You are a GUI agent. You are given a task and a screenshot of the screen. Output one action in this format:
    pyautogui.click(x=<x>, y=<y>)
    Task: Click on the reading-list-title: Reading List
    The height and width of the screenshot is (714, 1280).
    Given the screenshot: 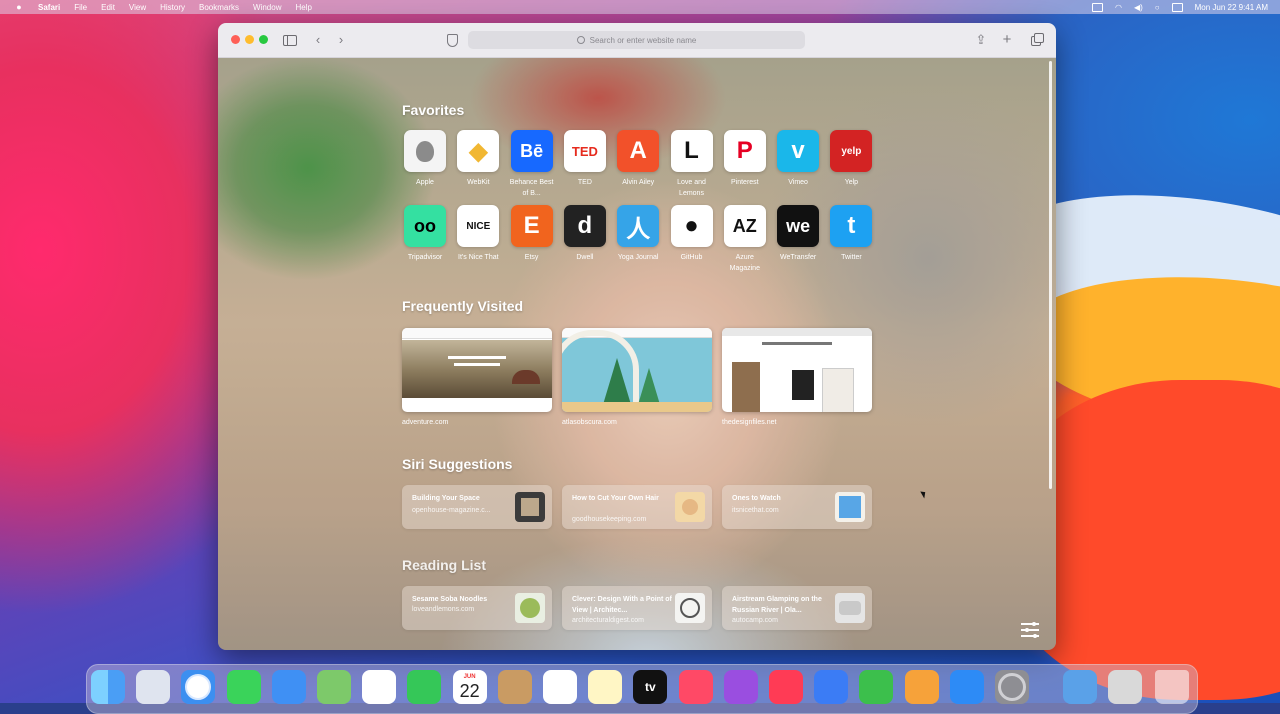 What is the action you would take?
    pyautogui.click(x=444, y=565)
    